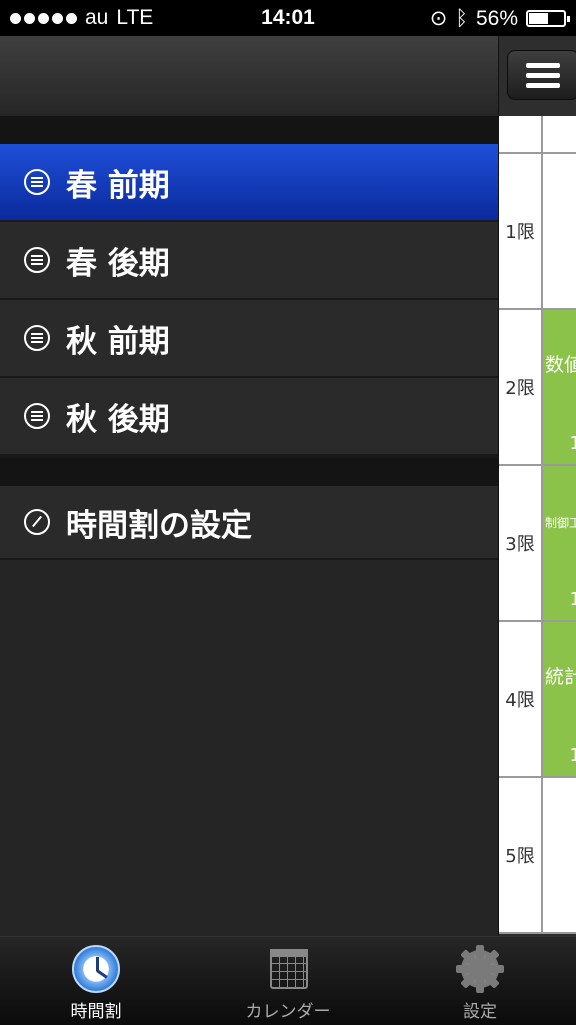 The height and width of the screenshot is (1025, 576). What do you see at coordinates (289, 969) in the screenshot?
I see `calendar-icon` at bounding box center [289, 969].